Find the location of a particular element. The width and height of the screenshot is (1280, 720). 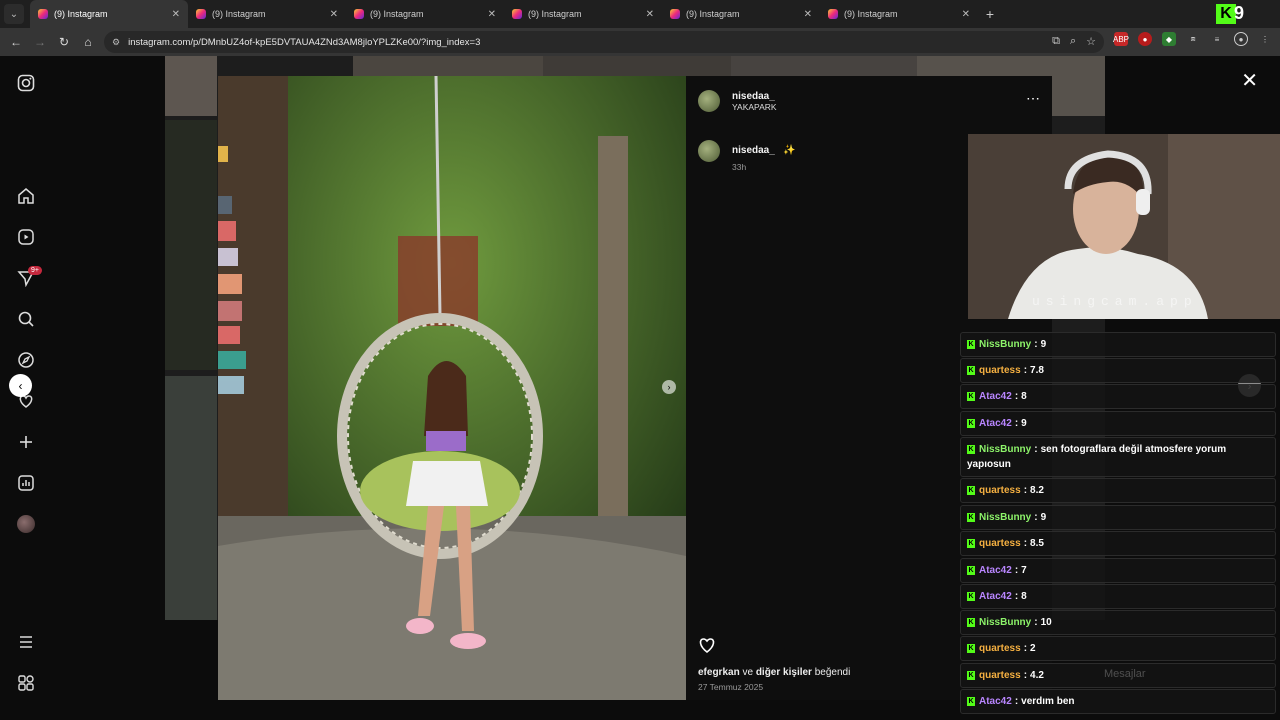

tab-4: (9) Instagram ✕ is located at coordinates (583, 14).